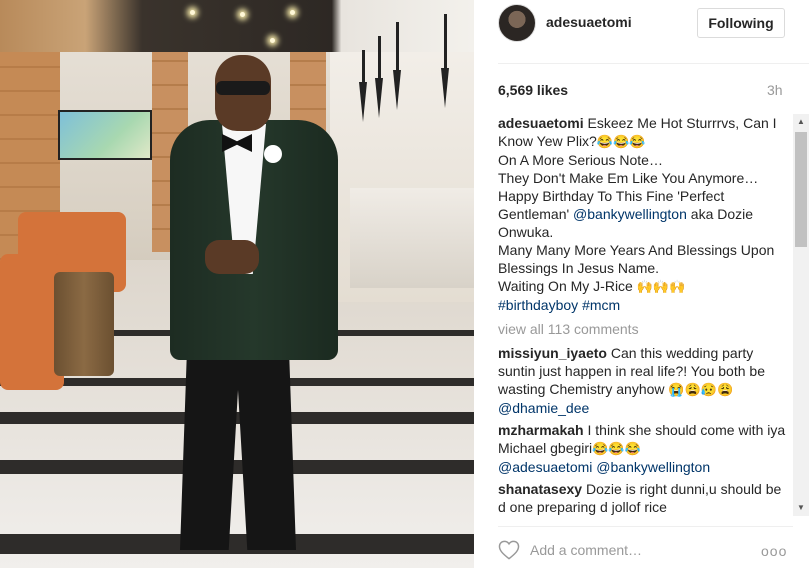 This screenshot has height=568, width=809. Describe the element at coordinates (640, 550) in the screenshot. I see `add-comment-input` at that location.